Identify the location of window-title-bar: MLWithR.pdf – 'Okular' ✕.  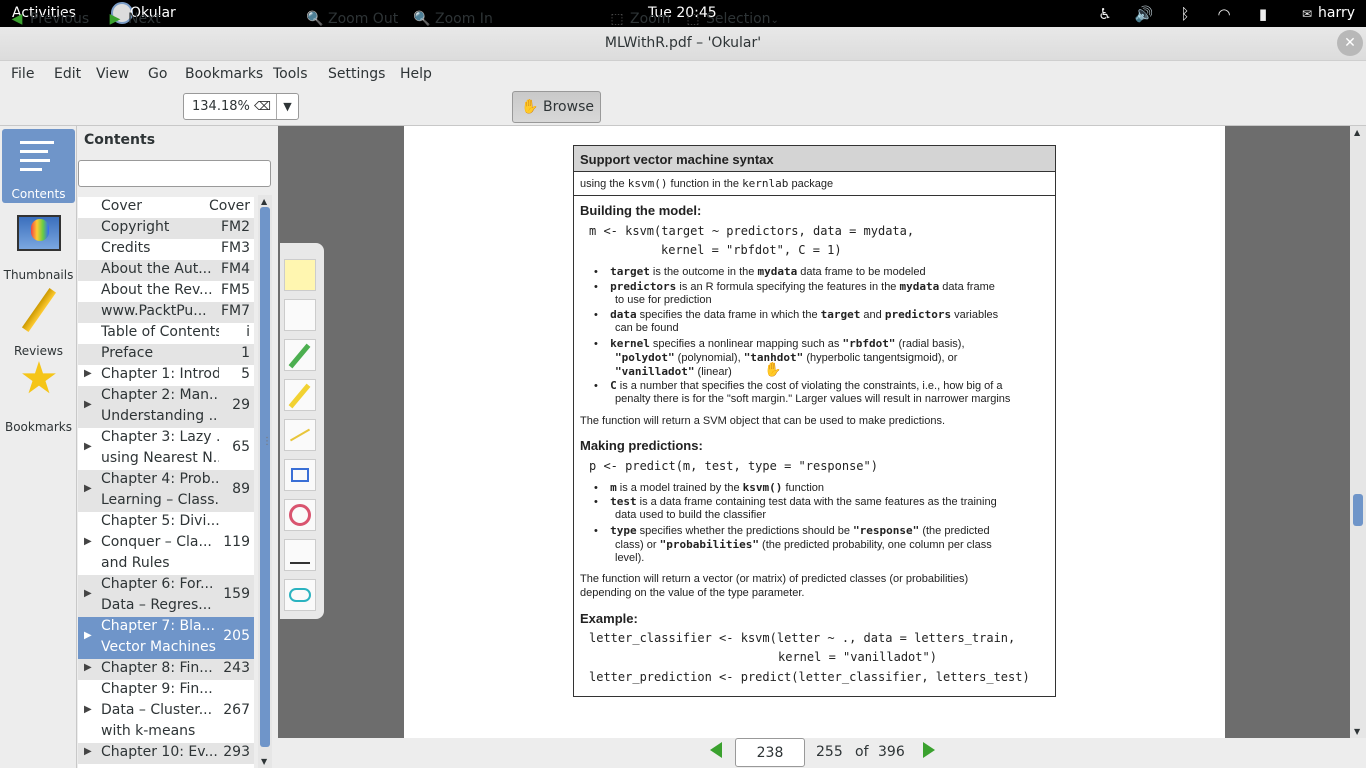
(683, 44).